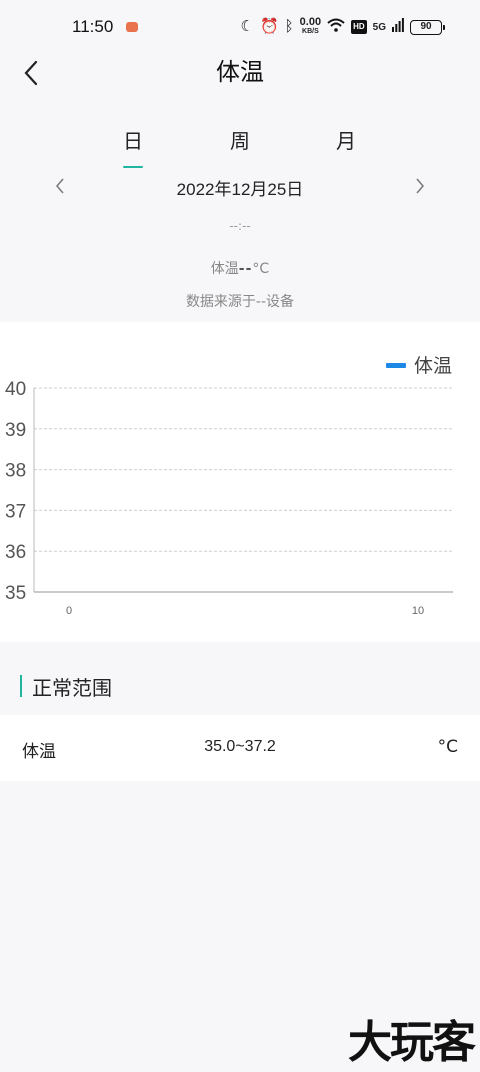  Describe the element at coordinates (21, 686) in the screenshot. I see `section-accent-bar` at that location.